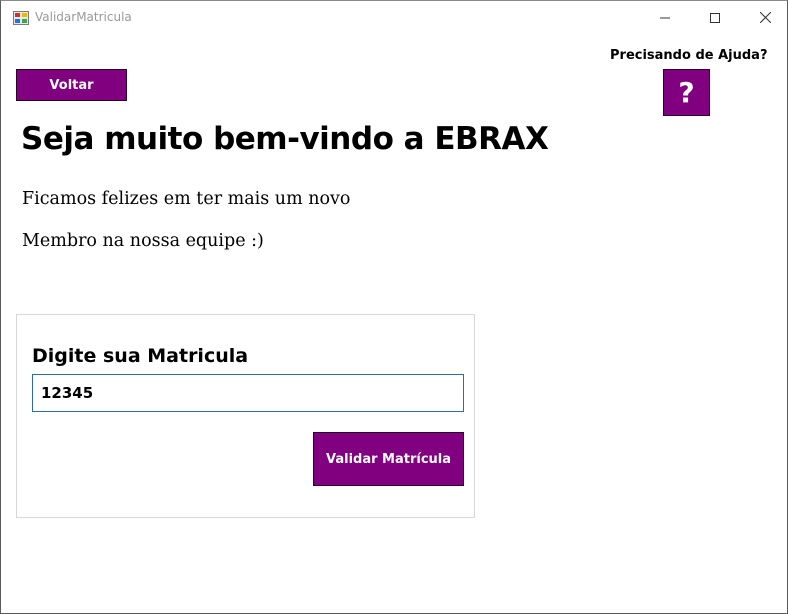  I want to click on title-bar: ValidarMatricula, so click(394, 17).